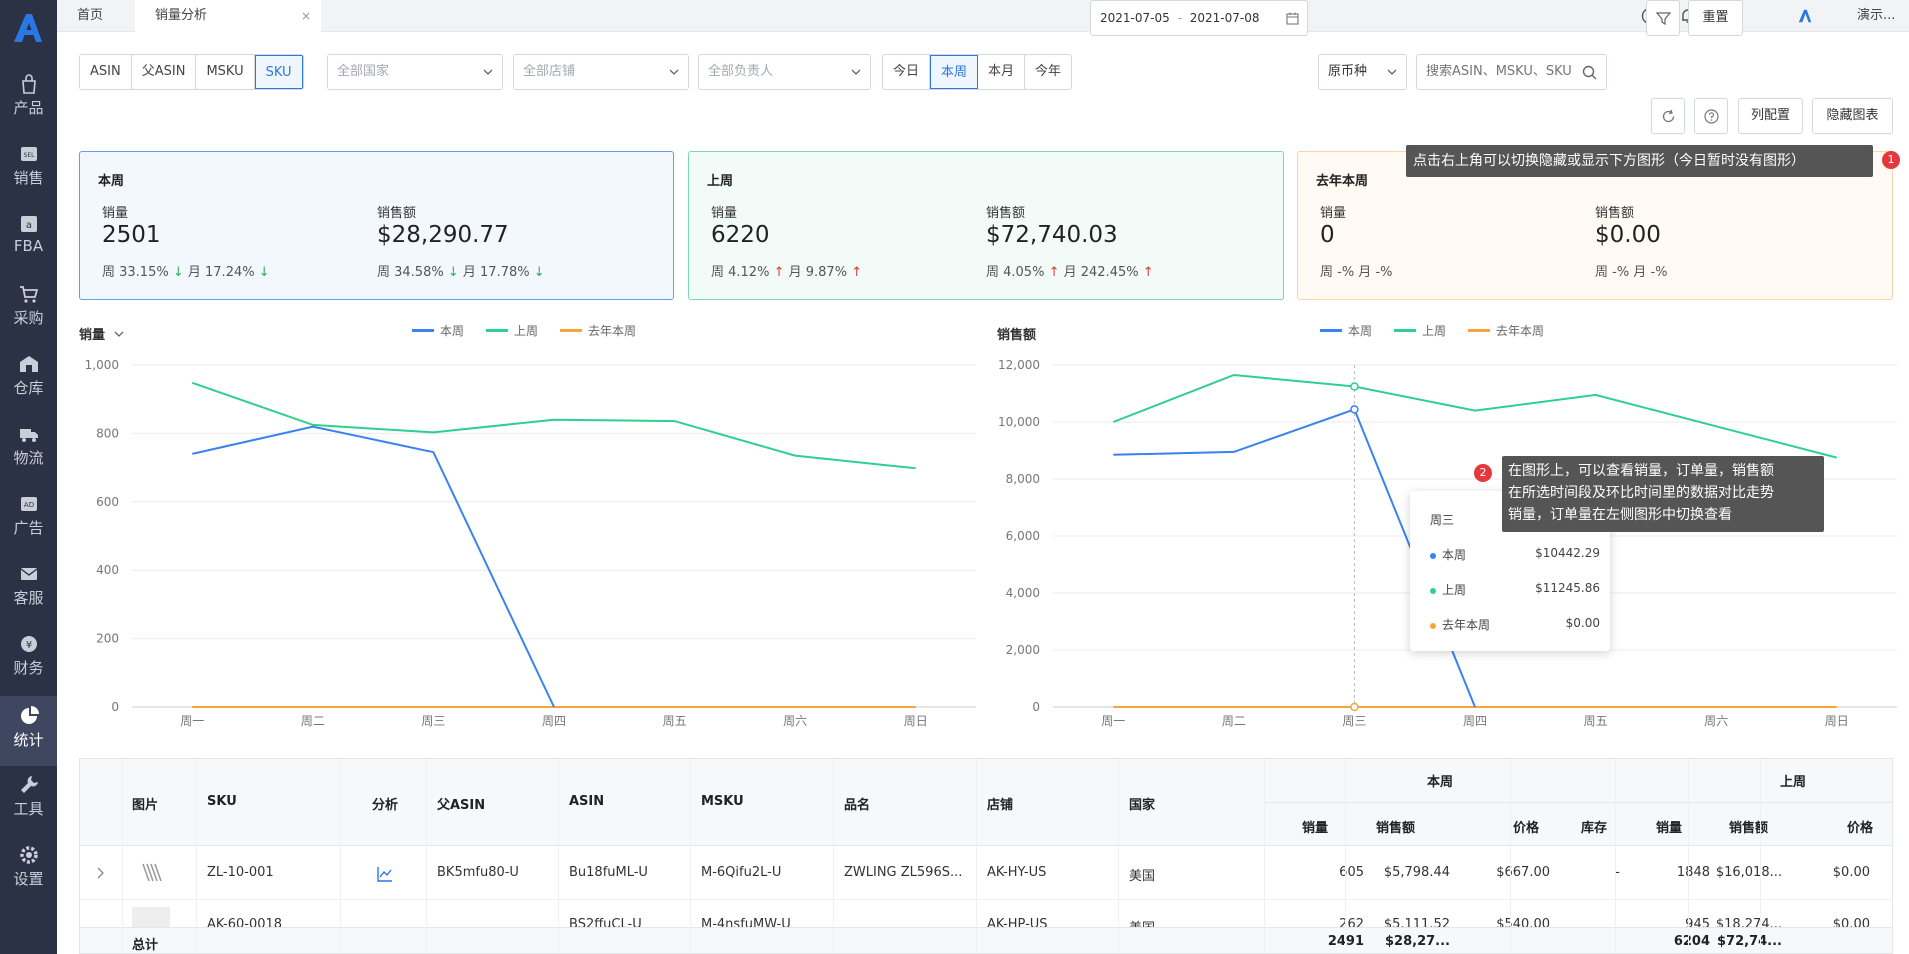 The height and width of the screenshot is (954, 1909). What do you see at coordinates (461, 803) in the screenshot?
I see `col-parent-asin: 父ASIN` at bounding box center [461, 803].